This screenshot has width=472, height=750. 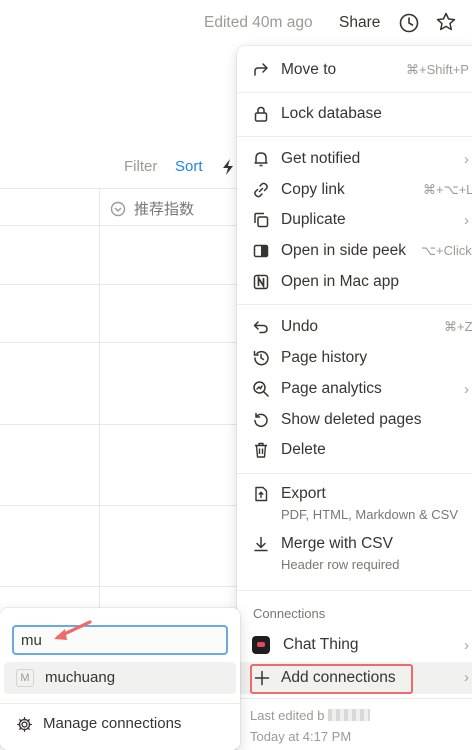 What do you see at coordinates (354, 327) in the screenshot?
I see `menu-item-undo: Undo ⌘+Z` at bounding box center [354, 327].